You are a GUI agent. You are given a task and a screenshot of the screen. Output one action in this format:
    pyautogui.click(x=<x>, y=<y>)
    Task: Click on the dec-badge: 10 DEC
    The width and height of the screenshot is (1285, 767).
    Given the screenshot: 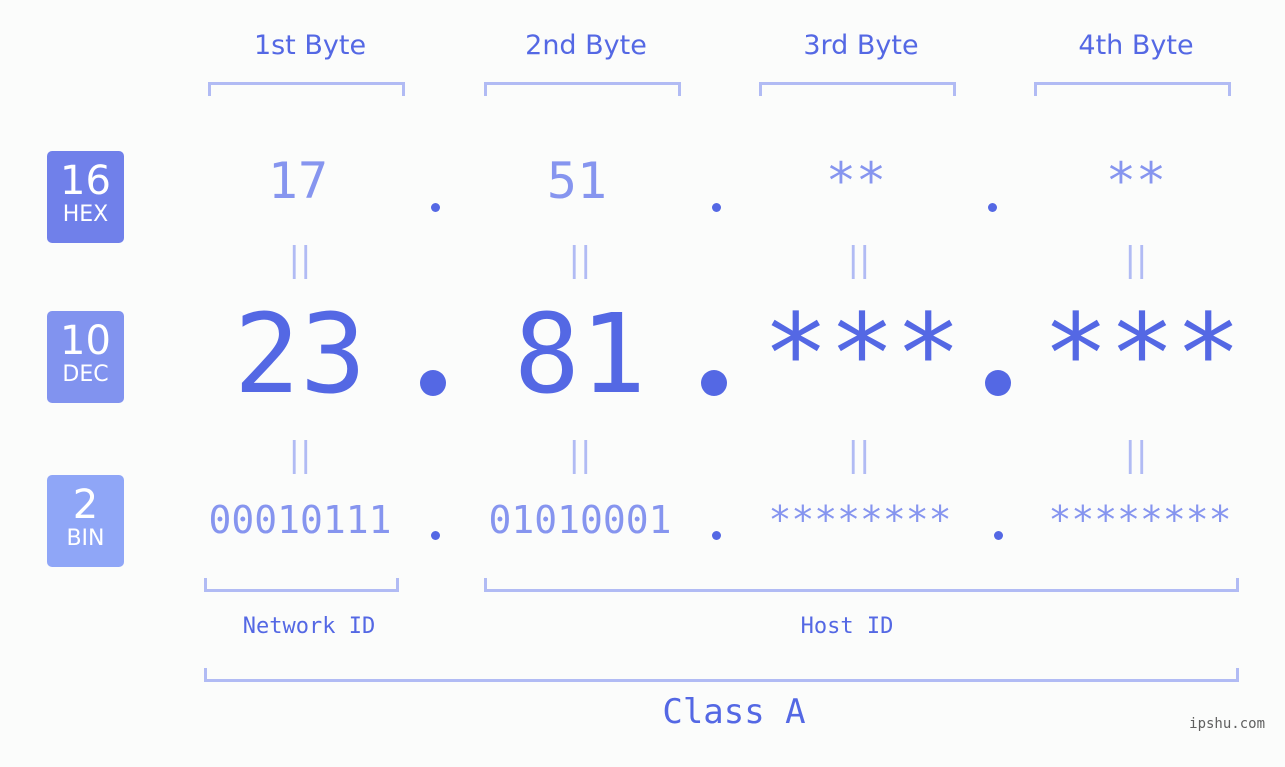 What is the action you would take?
    pyautogui.click(x=85, y=357)
    